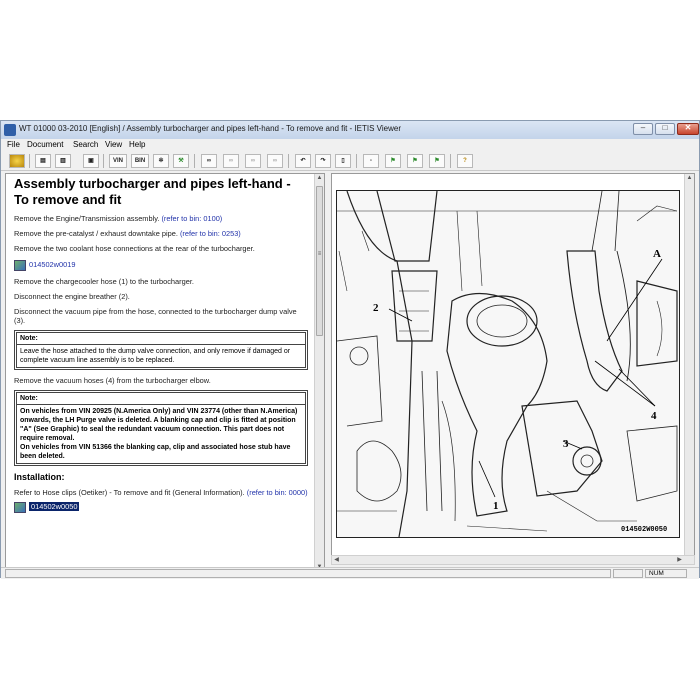 This screenshot has width=700, height=700. I want to click on callout-3: 3, so click(566, 444).